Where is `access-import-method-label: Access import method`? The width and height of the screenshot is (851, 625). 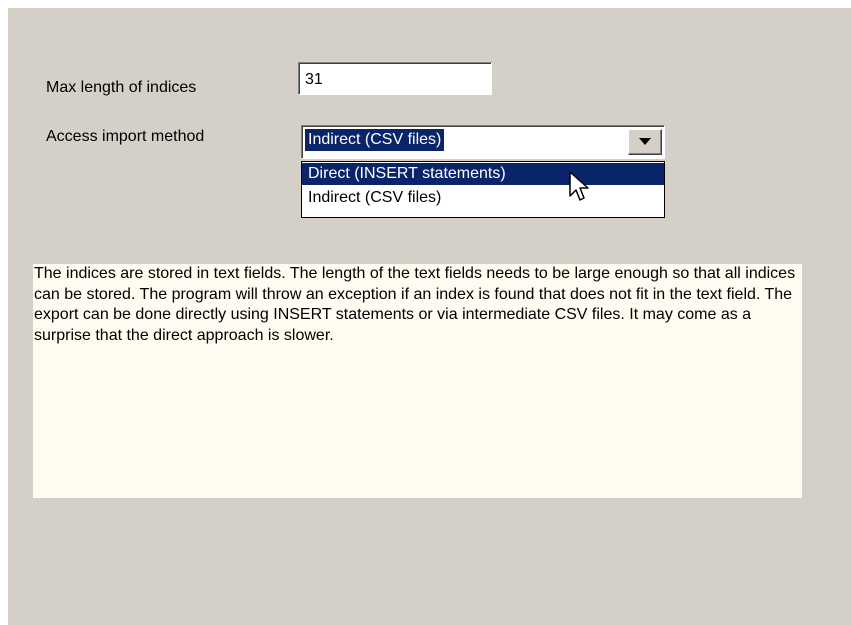 access-import-method-label: Access import method is located at coordinates (125, 136).